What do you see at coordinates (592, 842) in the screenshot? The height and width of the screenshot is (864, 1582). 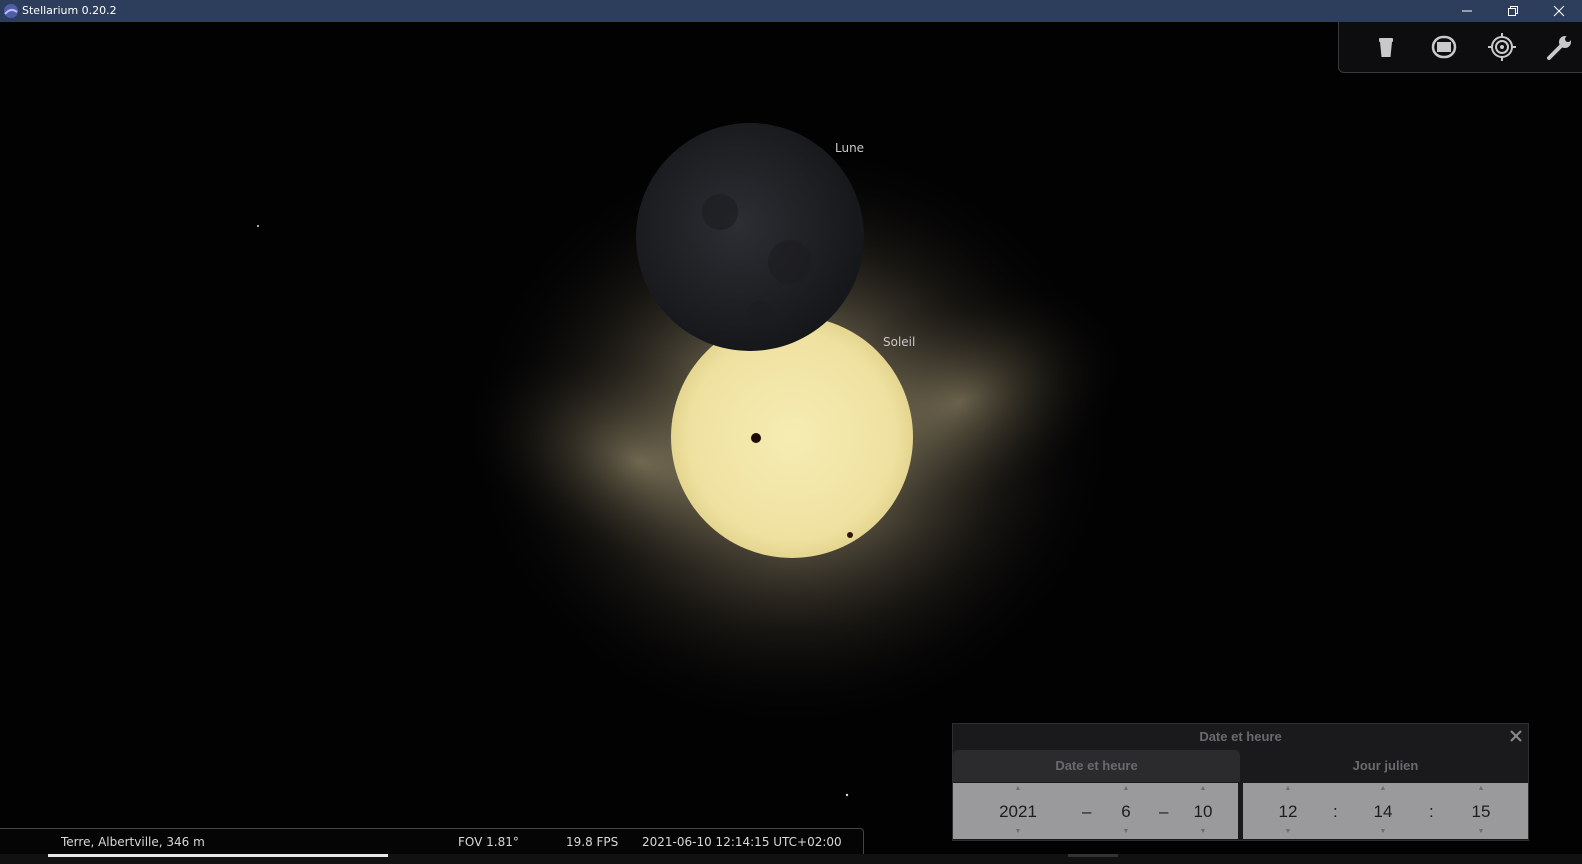 I see `fps-text: 19.8 FPS` at bounding box center [592, 842].